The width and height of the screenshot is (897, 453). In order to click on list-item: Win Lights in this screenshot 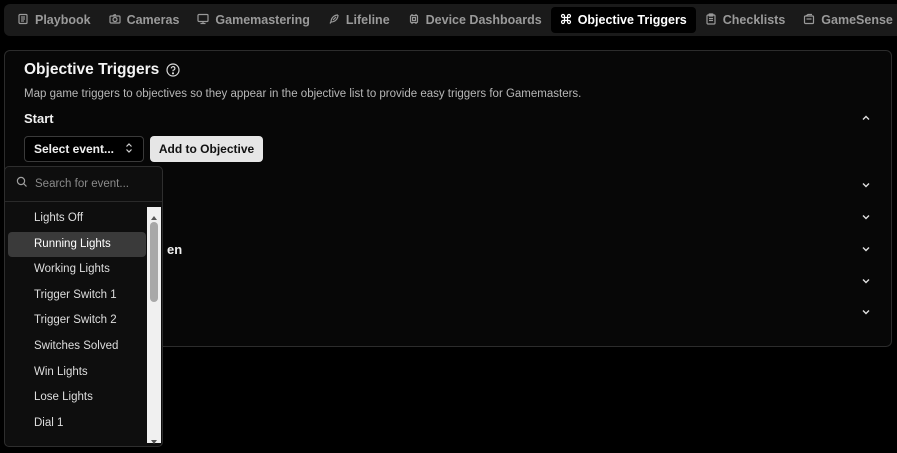, I will do `click(77, 373)`.